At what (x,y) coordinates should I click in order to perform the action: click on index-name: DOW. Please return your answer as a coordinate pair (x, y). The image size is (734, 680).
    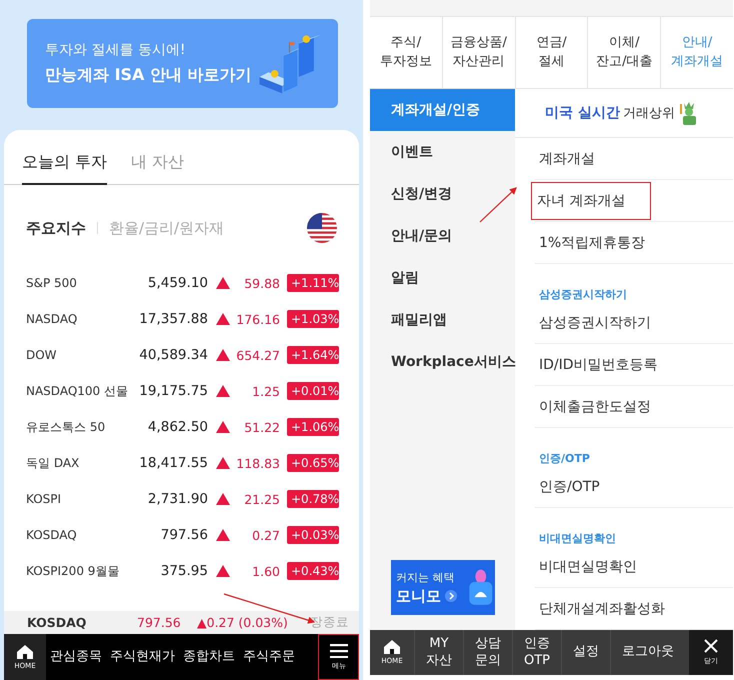
    Looking at the image, I should click on (42, 355).